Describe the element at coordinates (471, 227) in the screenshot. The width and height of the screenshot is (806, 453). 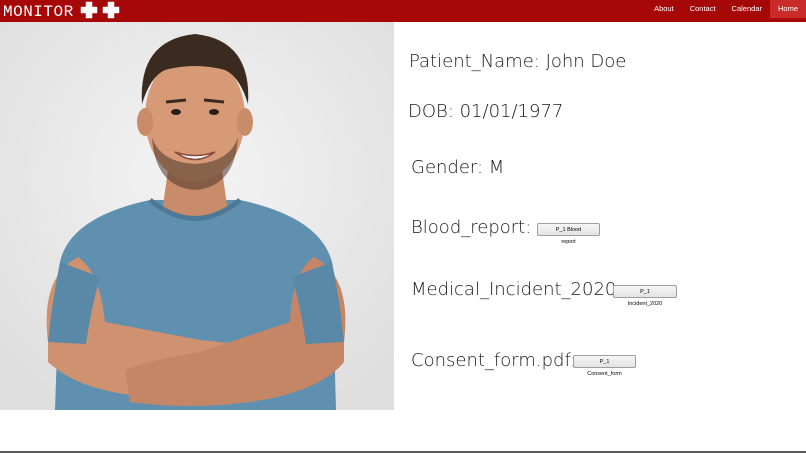
I see `blood-report-label: Blood_report:` at that location.